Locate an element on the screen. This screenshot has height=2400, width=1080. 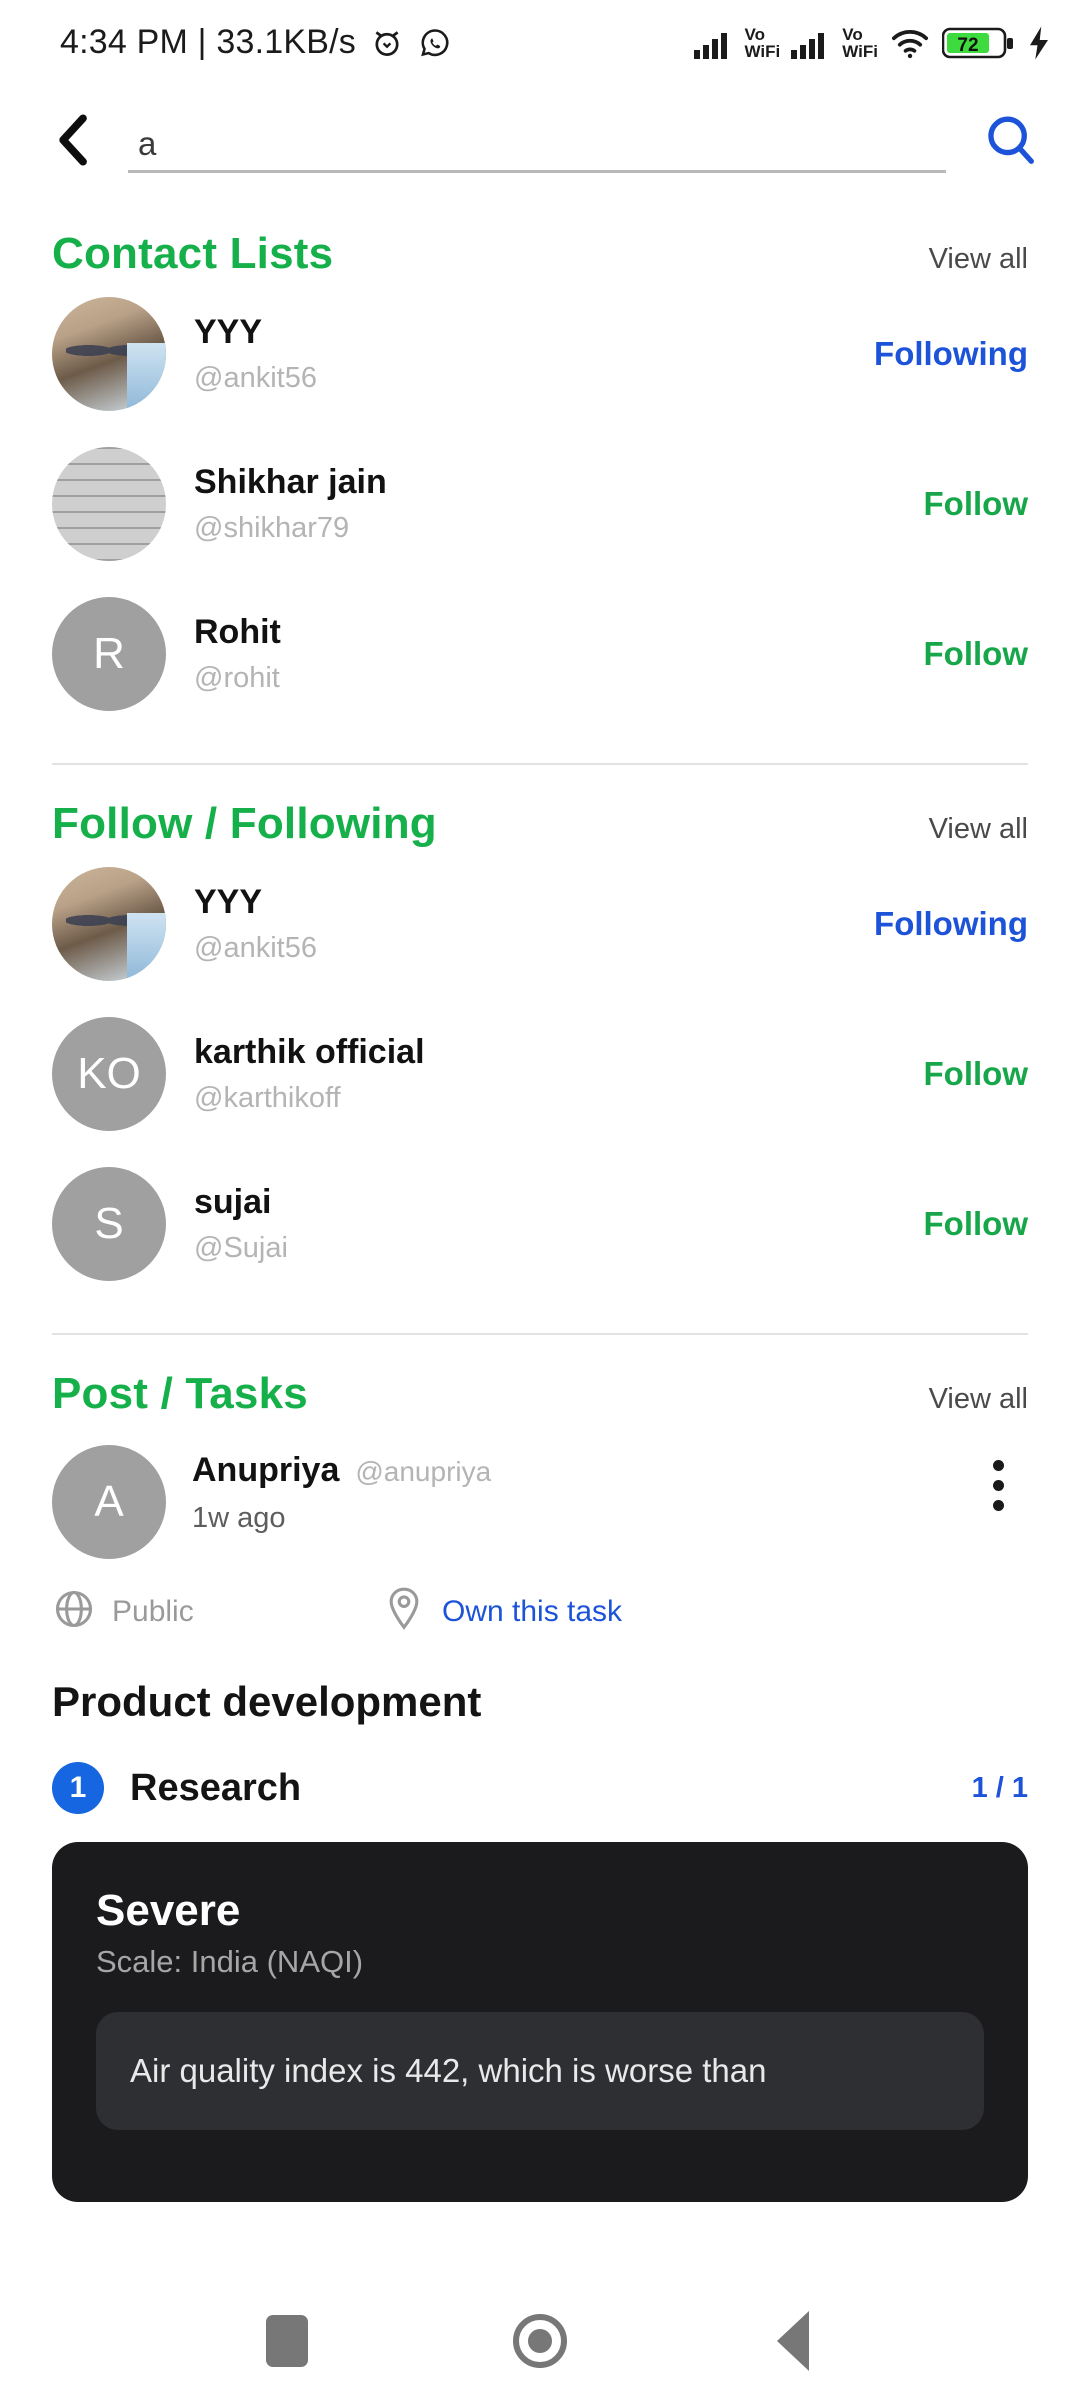
search-input-value: a is located at coordinates (147, 143).